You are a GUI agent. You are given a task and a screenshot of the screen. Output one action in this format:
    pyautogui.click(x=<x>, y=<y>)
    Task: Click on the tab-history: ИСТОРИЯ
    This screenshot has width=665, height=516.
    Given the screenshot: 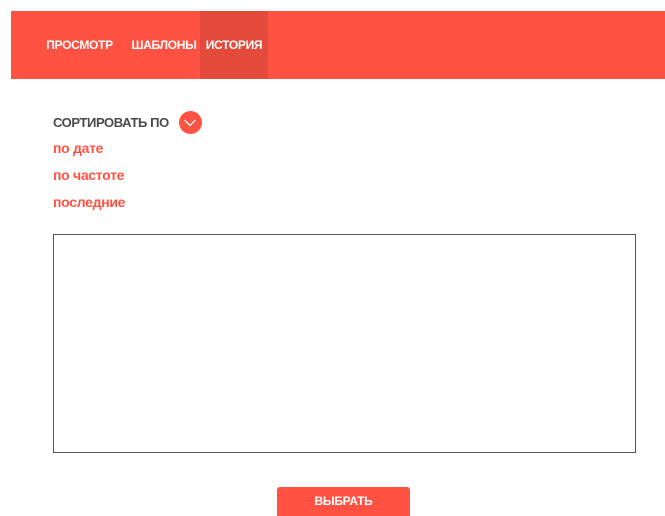 What is the action you would take?
    pyautogui.click(x=234, y=45)
    